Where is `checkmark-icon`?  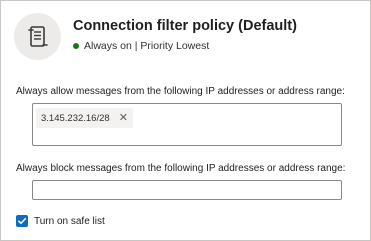 checkmark-icon is located at coordinates (22, 221).